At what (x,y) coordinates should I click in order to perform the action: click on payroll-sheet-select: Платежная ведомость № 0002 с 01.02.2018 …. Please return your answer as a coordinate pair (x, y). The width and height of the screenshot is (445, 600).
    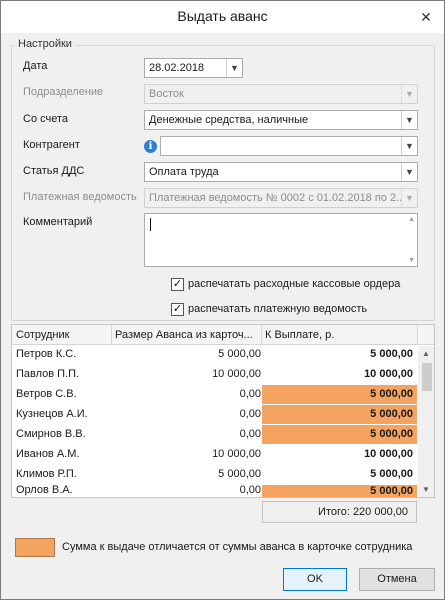
    Looking at the image, I should click on (281, 198).